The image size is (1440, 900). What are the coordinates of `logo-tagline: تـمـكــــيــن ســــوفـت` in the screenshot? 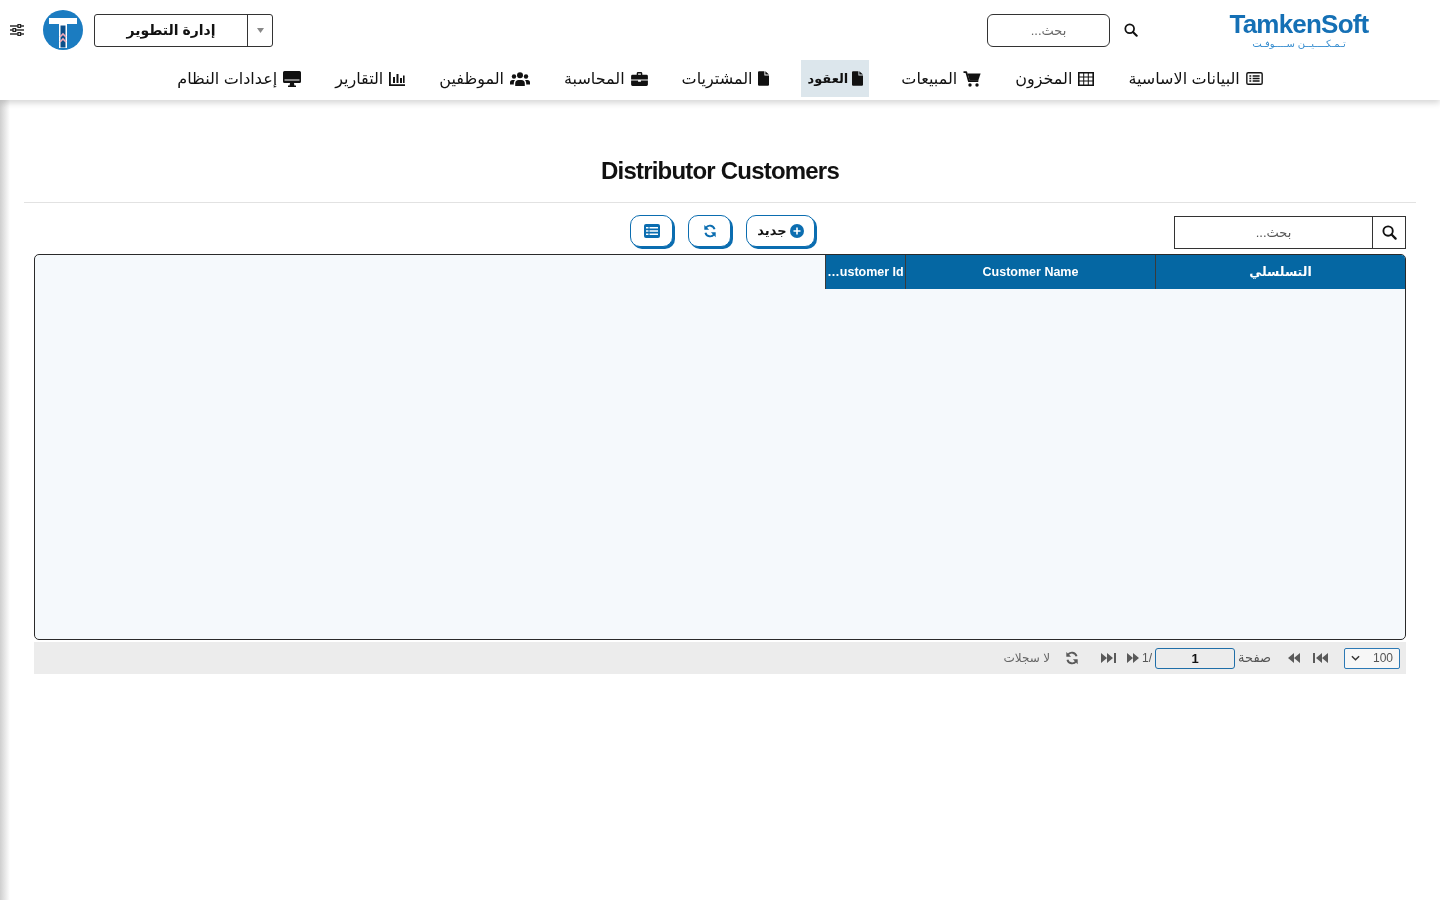 It's located at (1299, 44).